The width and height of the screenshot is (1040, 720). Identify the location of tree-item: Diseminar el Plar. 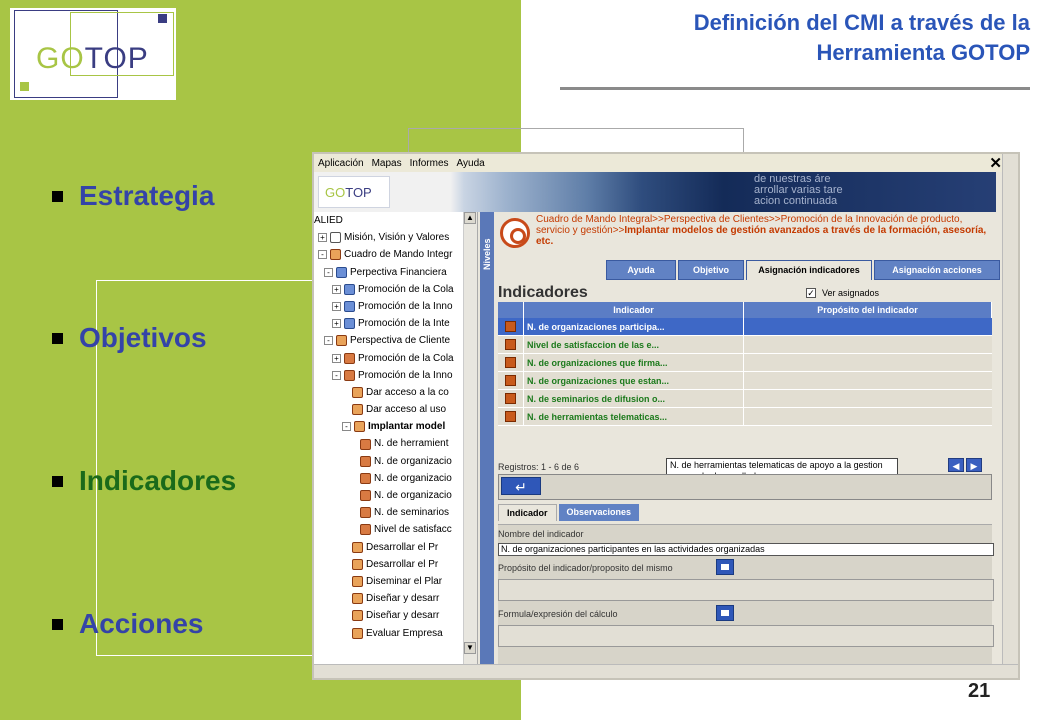
(395, 581).